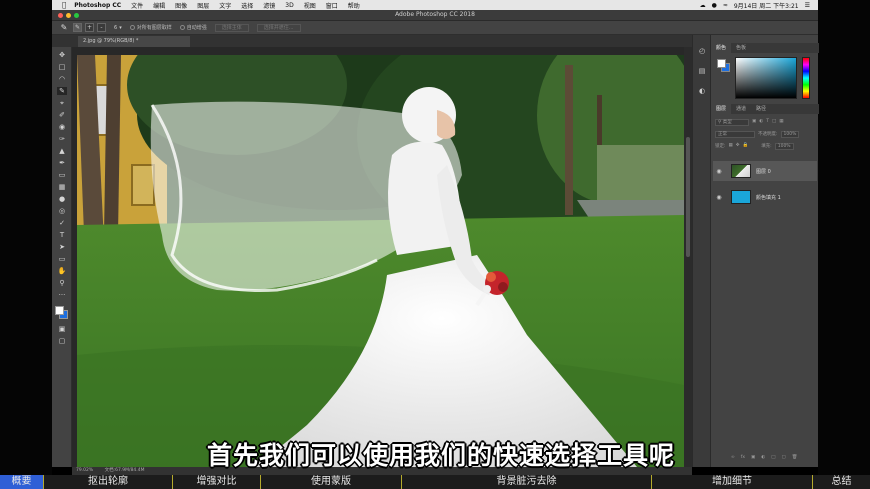 The height and width of the screenshot is (489, 870). What do you see at coordinates (807, 5) in the screenshot?
I see `list-icon: ☰` at bounding box center [807, 5].